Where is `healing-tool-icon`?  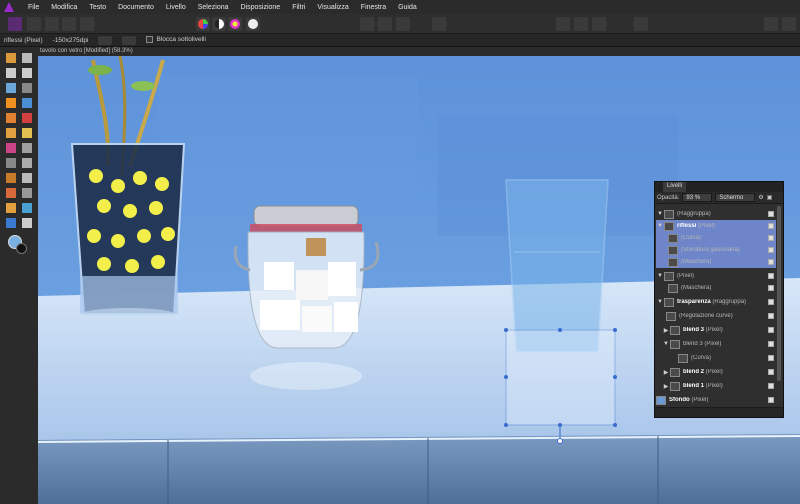
healing-tool-icon is located at coordinates (11, 178).